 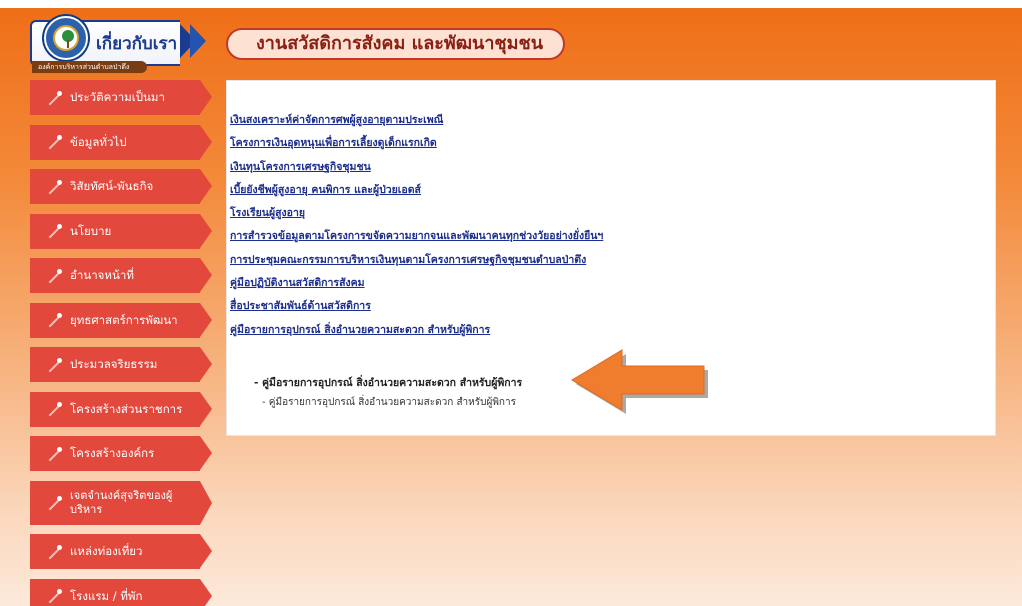 What do you see at coordinates (112, 186) in the screenshot?
I see `sidebar-item-label: วิสัยทัศน์-พันธกิจ` at bounding box center [112, 186].